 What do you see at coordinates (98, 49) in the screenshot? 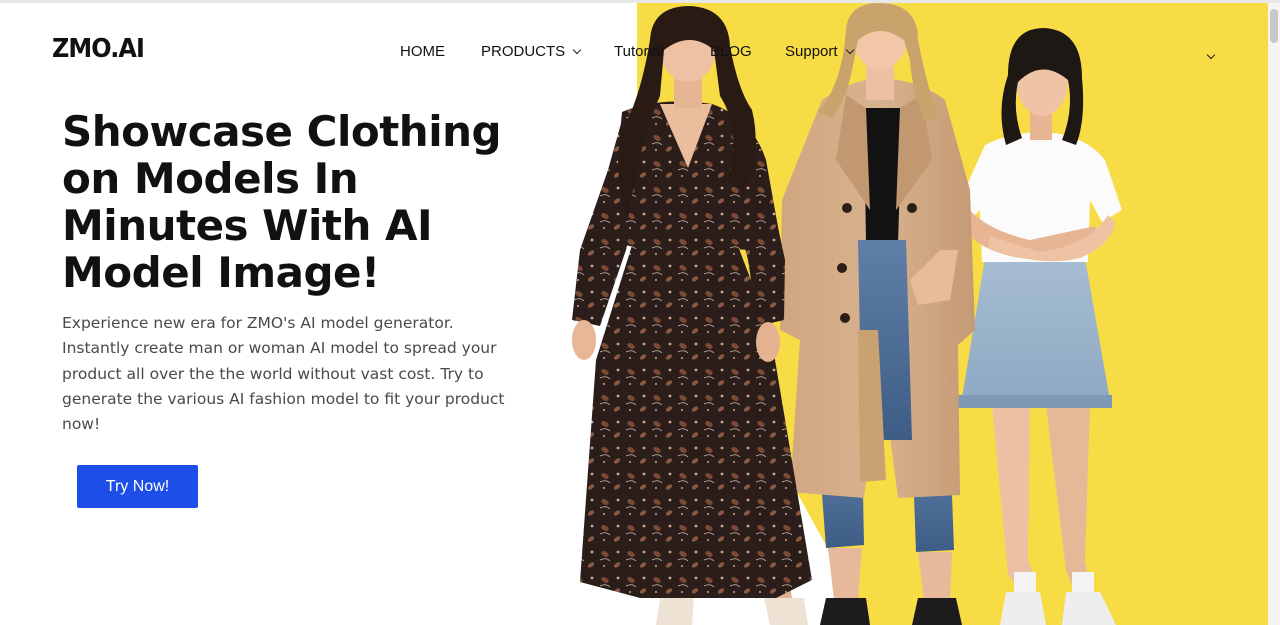
I see `brand-logo: ZMO.AI` at bounding box center [98, 49].